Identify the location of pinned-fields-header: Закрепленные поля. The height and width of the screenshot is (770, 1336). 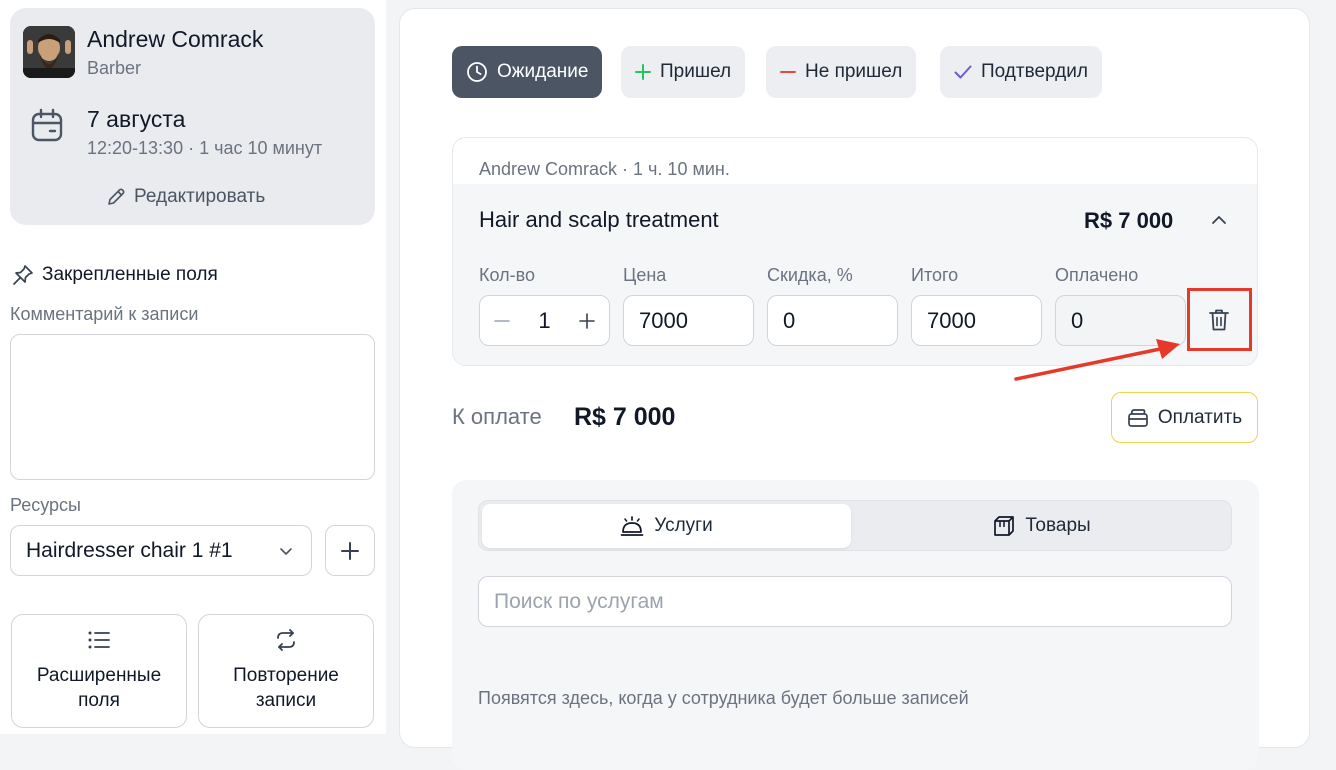
(115, 275).